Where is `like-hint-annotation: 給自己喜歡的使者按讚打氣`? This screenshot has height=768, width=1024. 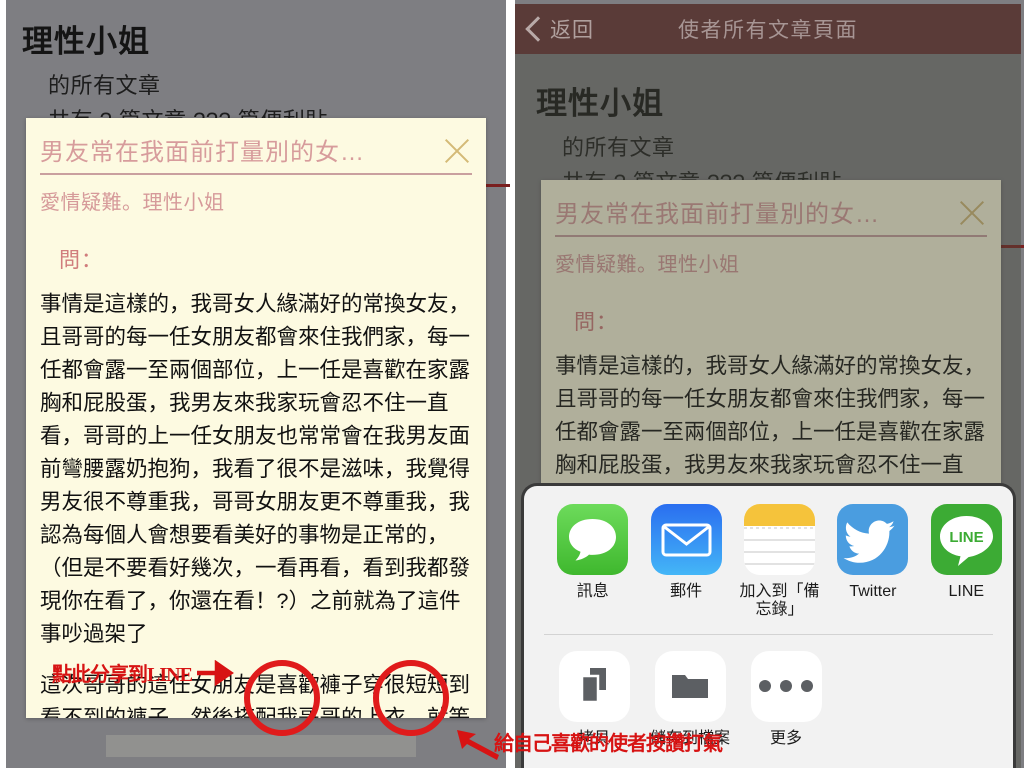
like-hint-annotation: 給自己喜歡的使者按讚打氣 is located at coordinates (608, 744).